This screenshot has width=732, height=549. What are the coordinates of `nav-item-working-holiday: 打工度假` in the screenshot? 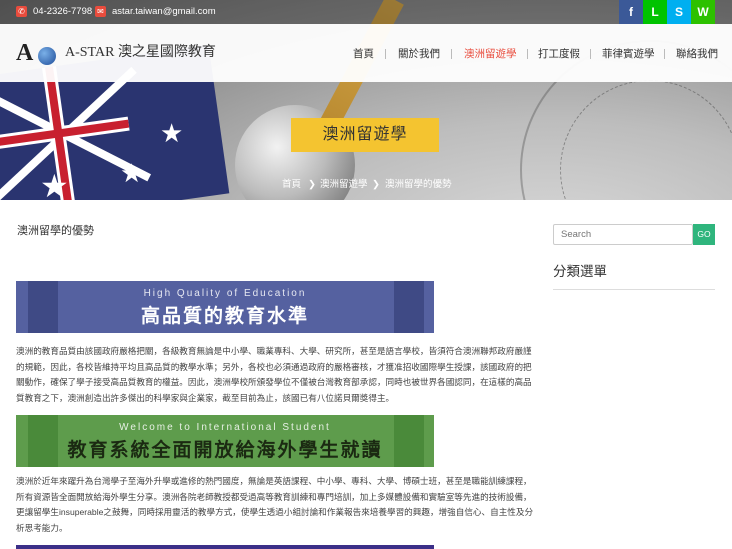 It's located at (559, 54).